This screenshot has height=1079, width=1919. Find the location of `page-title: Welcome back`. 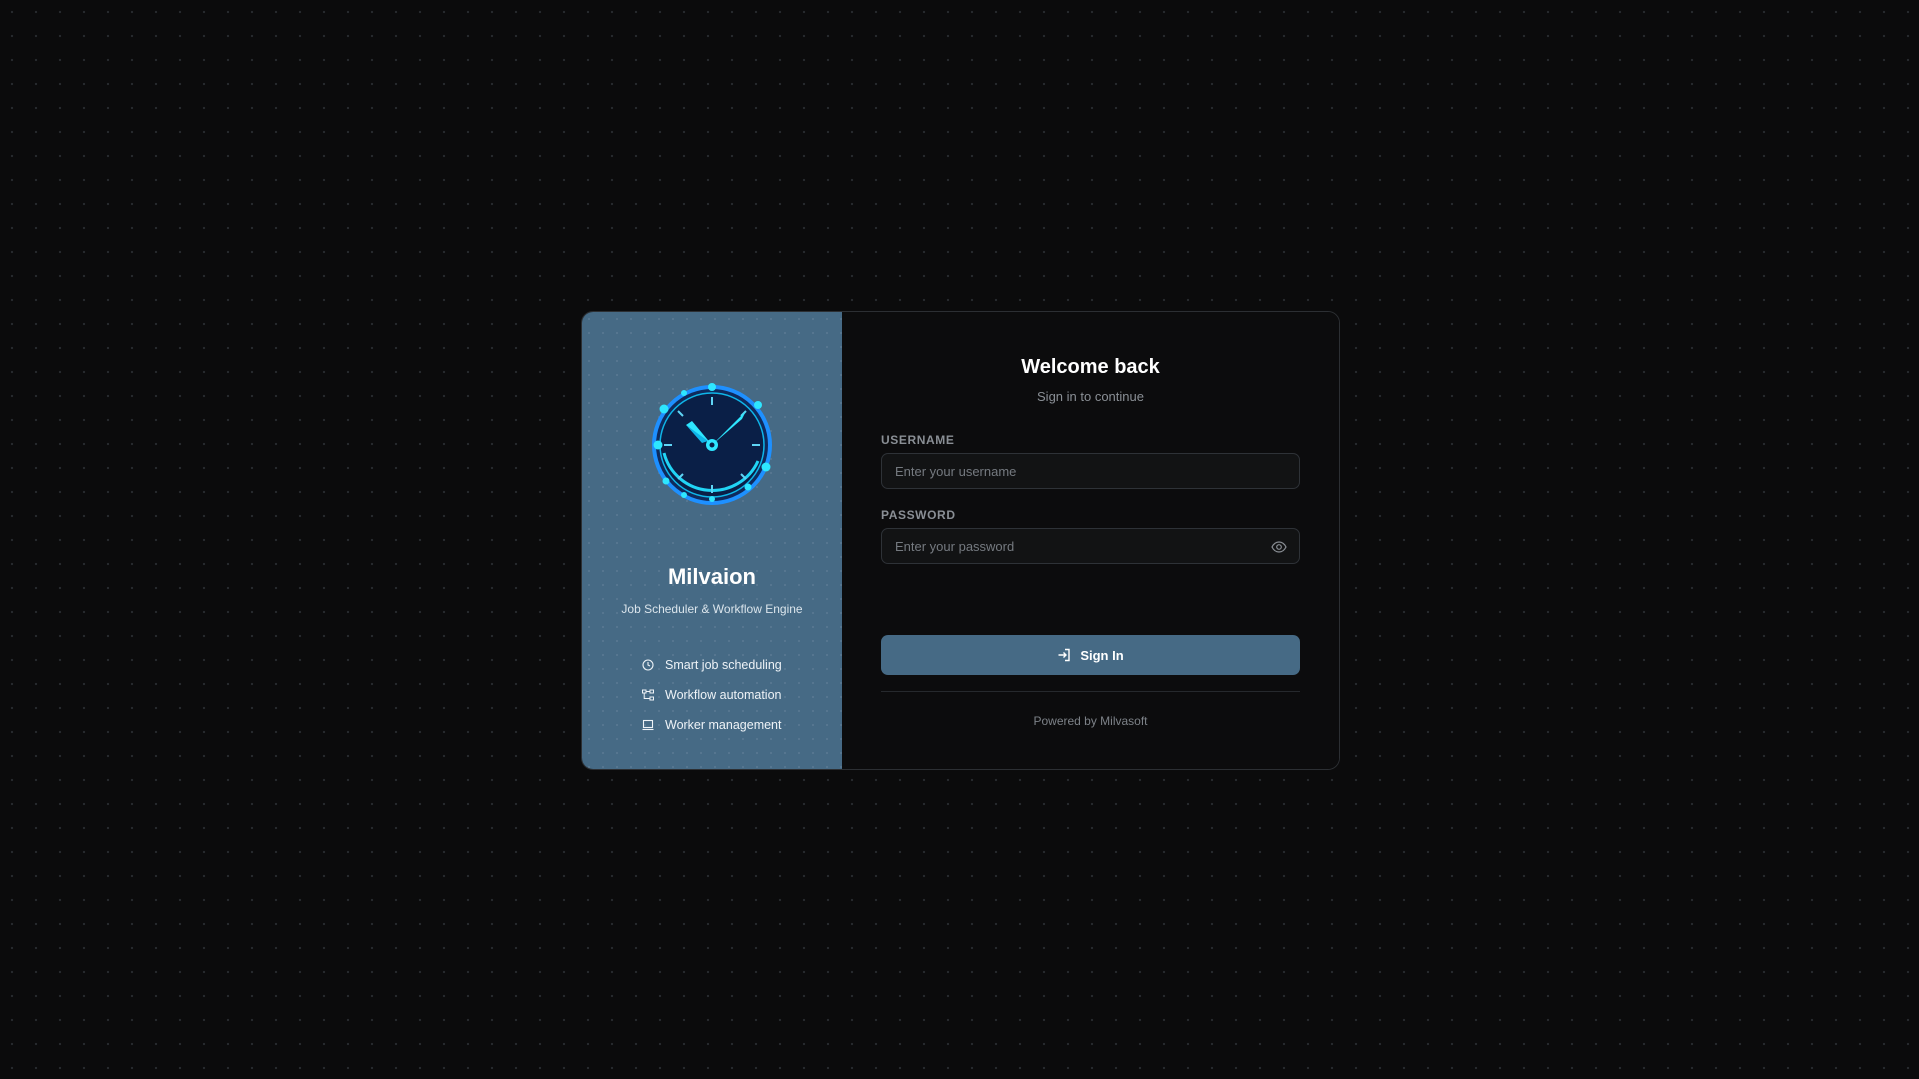

page-title: Welcome back is located at coordinates (1090, 367).